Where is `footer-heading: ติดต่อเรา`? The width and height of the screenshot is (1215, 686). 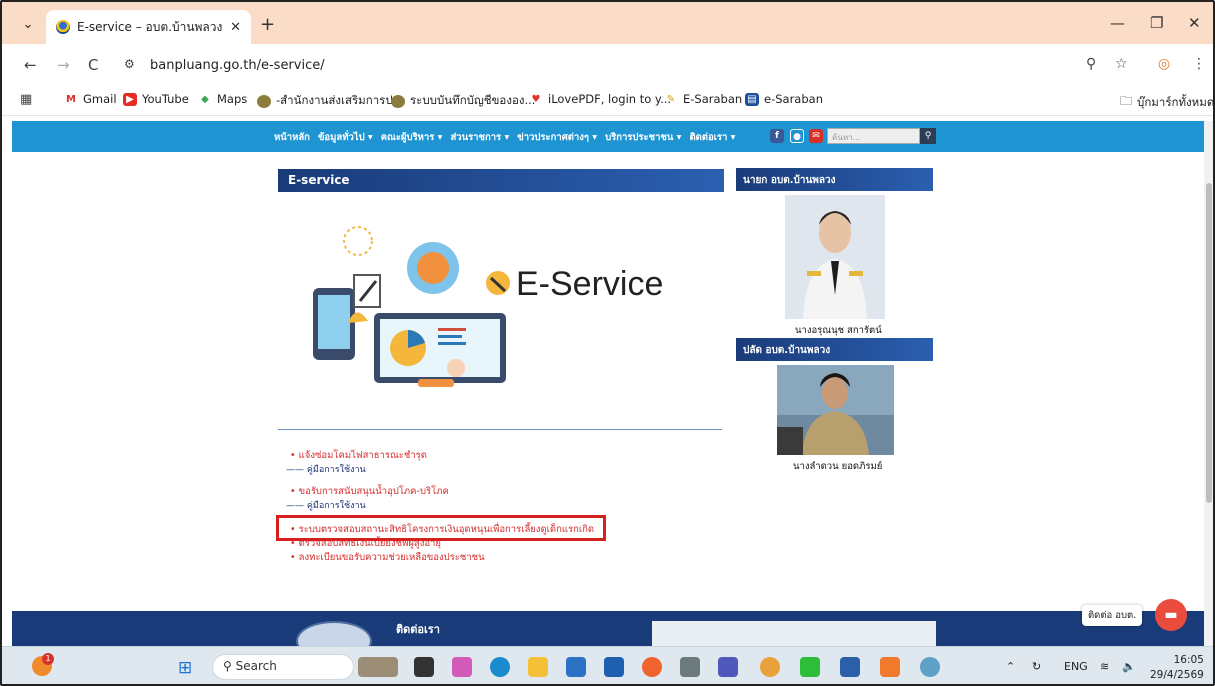
footer-heading: ติดต่อเรา is located at coordinates (418, 629).